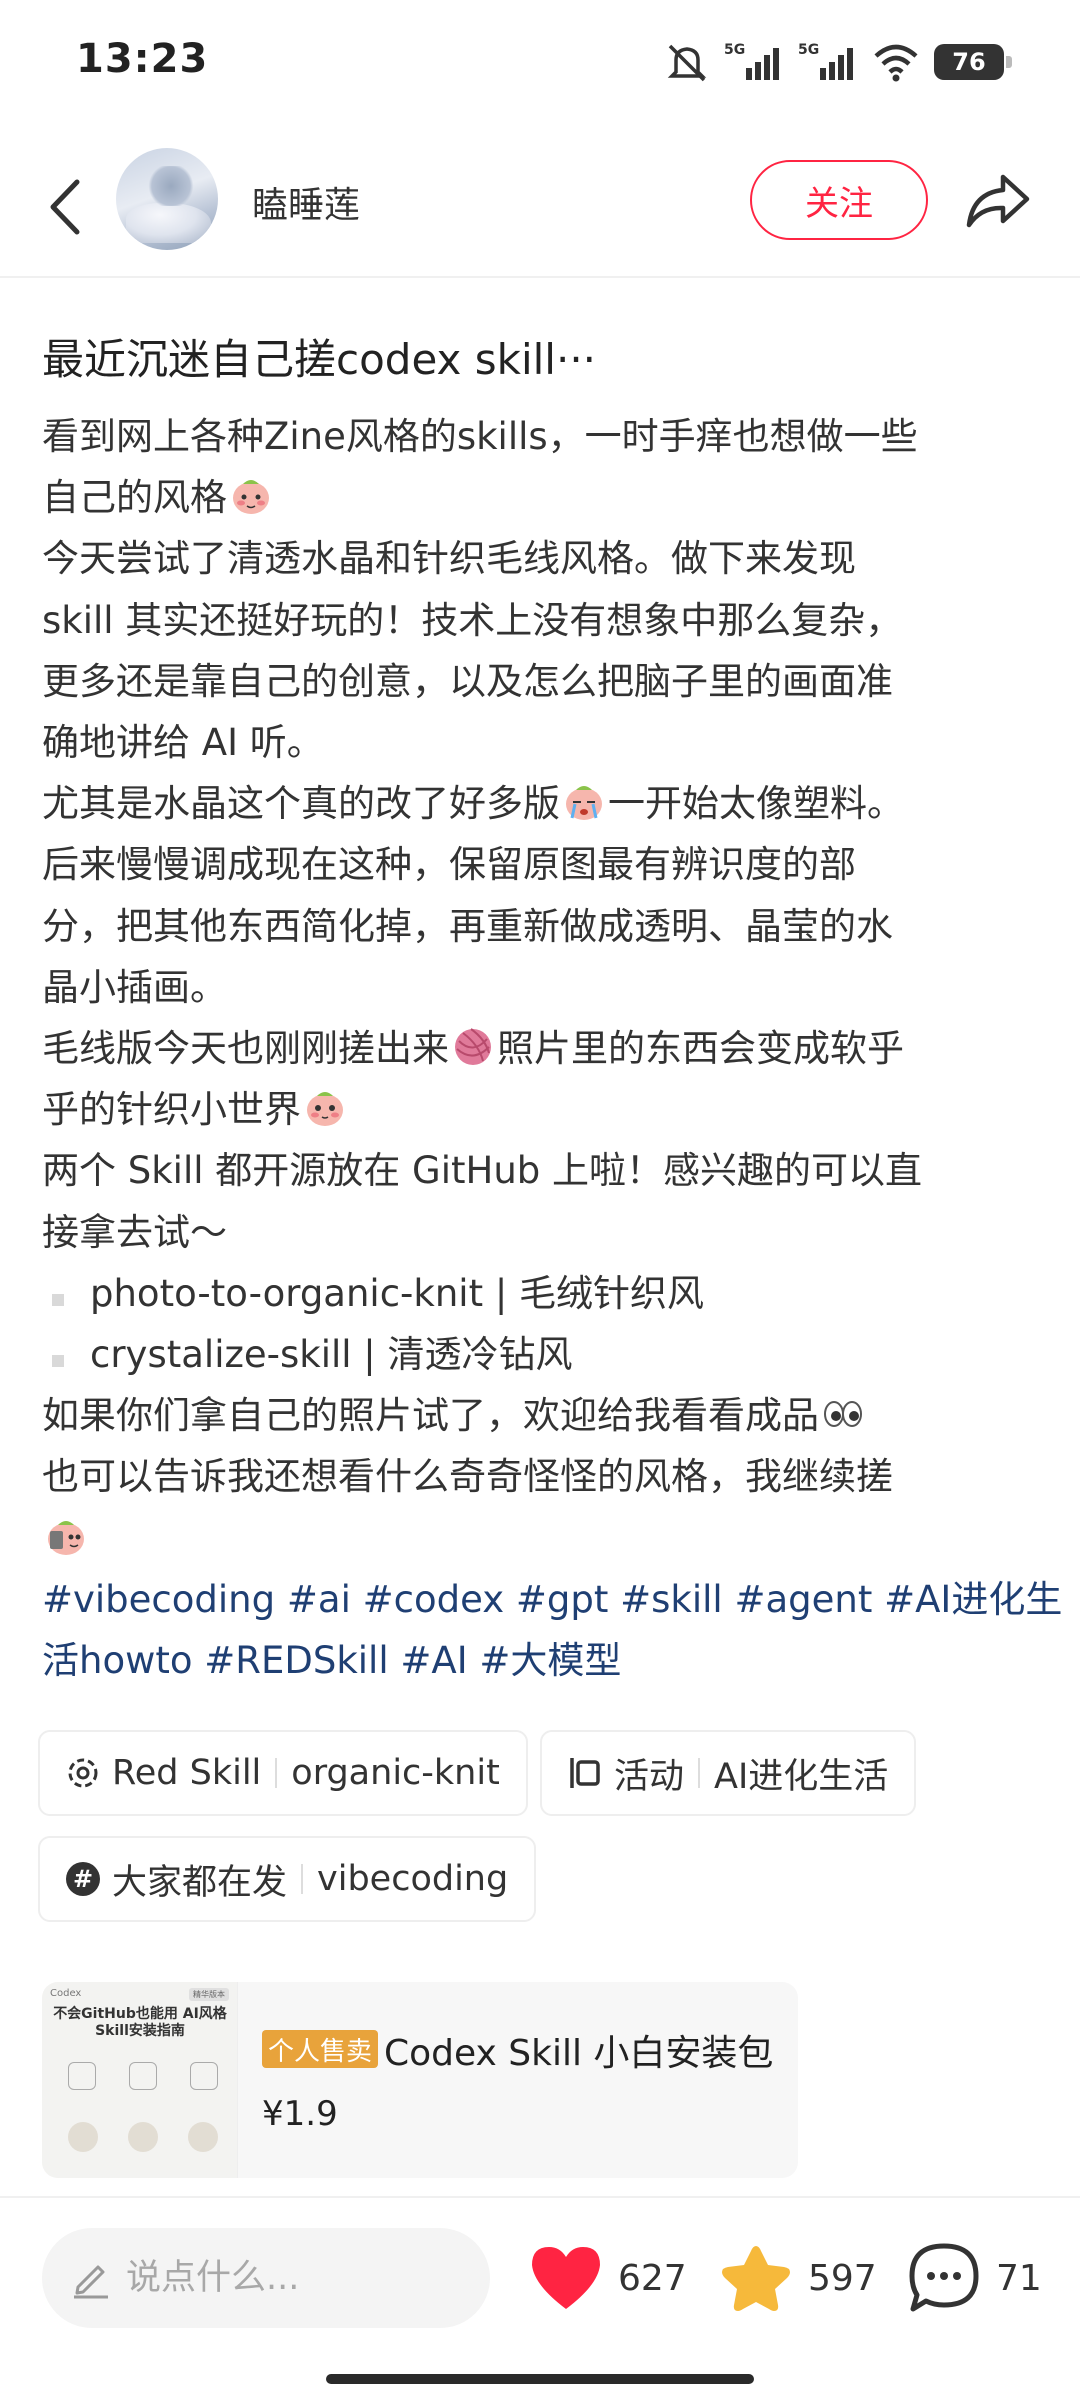 Image resolution: width=1080 pixels, height=2400 pixels. I want to click on post-tags-line: 活howto #REDSkill #AI #大模型, so click(542, 1660).